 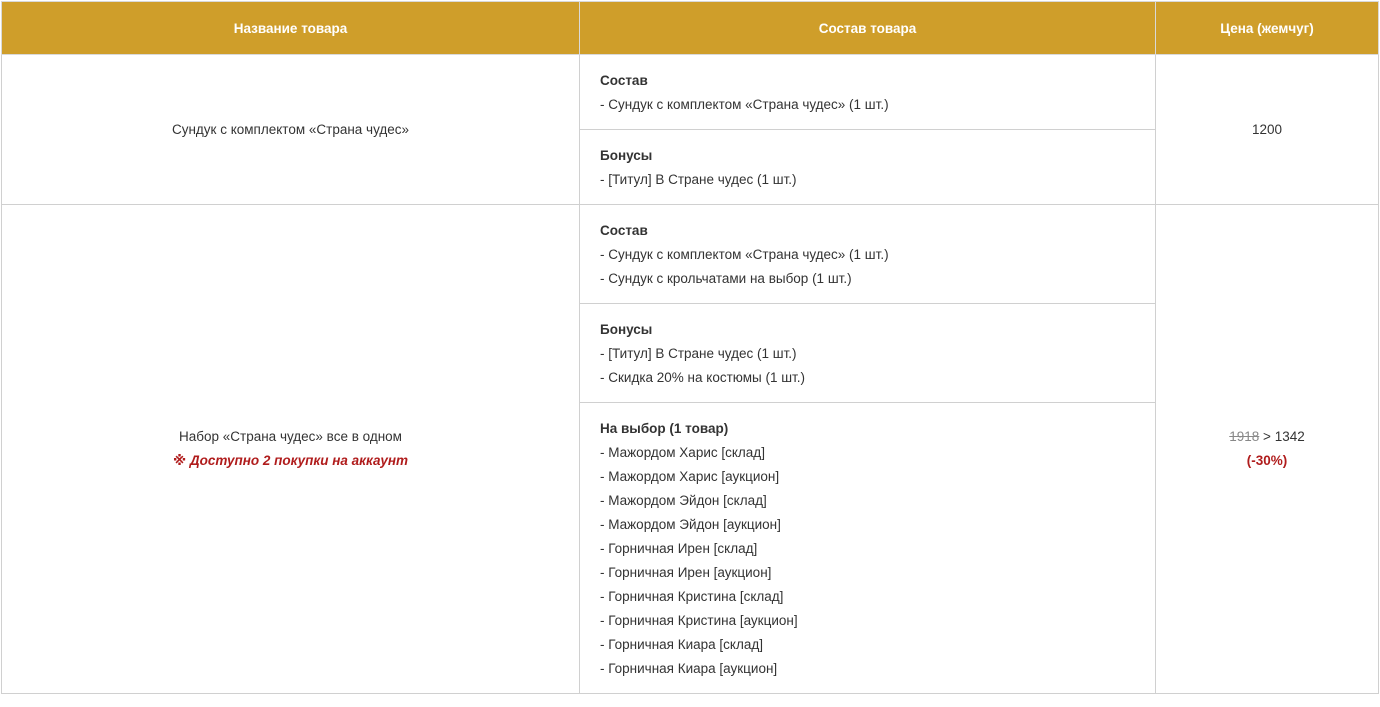 I want to click on list-item: - Горничная Кристина [склад], so click(x=692, y=596).